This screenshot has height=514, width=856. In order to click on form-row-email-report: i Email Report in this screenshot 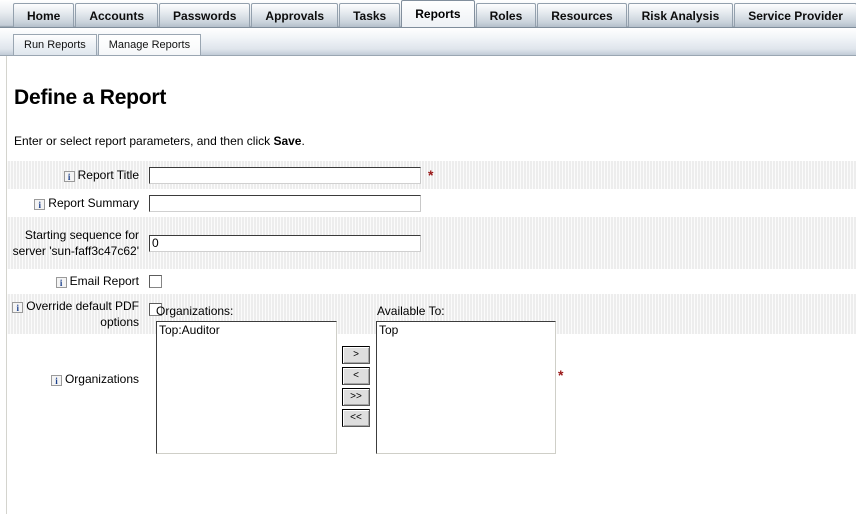, I will do `click(431, 281)`.